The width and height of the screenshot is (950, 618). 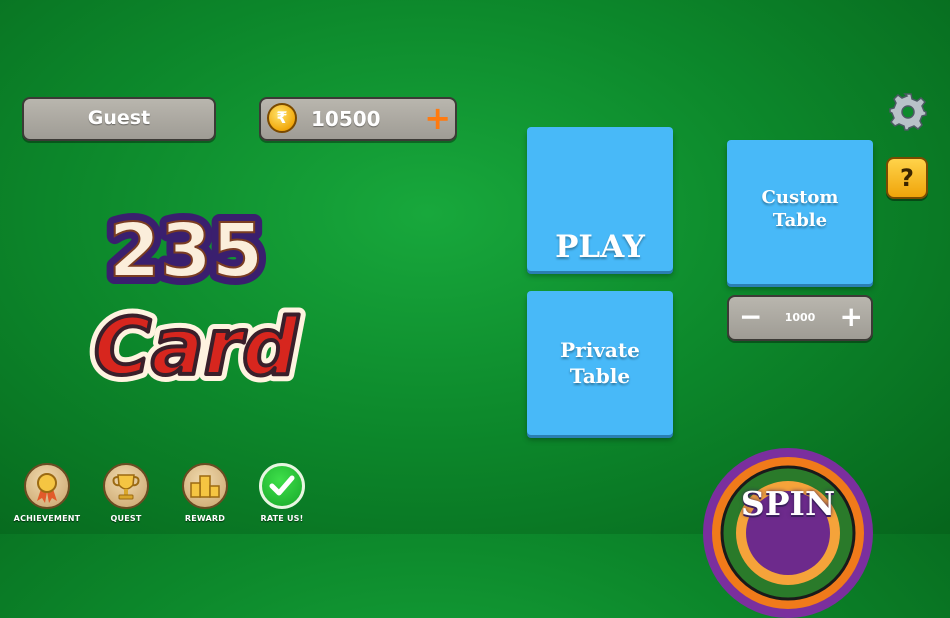 What do you see at coordinates (47, 518) in the screenshot?
I see `achievement-label: ACHIEVEMENT` at bounding box center [47, 518].